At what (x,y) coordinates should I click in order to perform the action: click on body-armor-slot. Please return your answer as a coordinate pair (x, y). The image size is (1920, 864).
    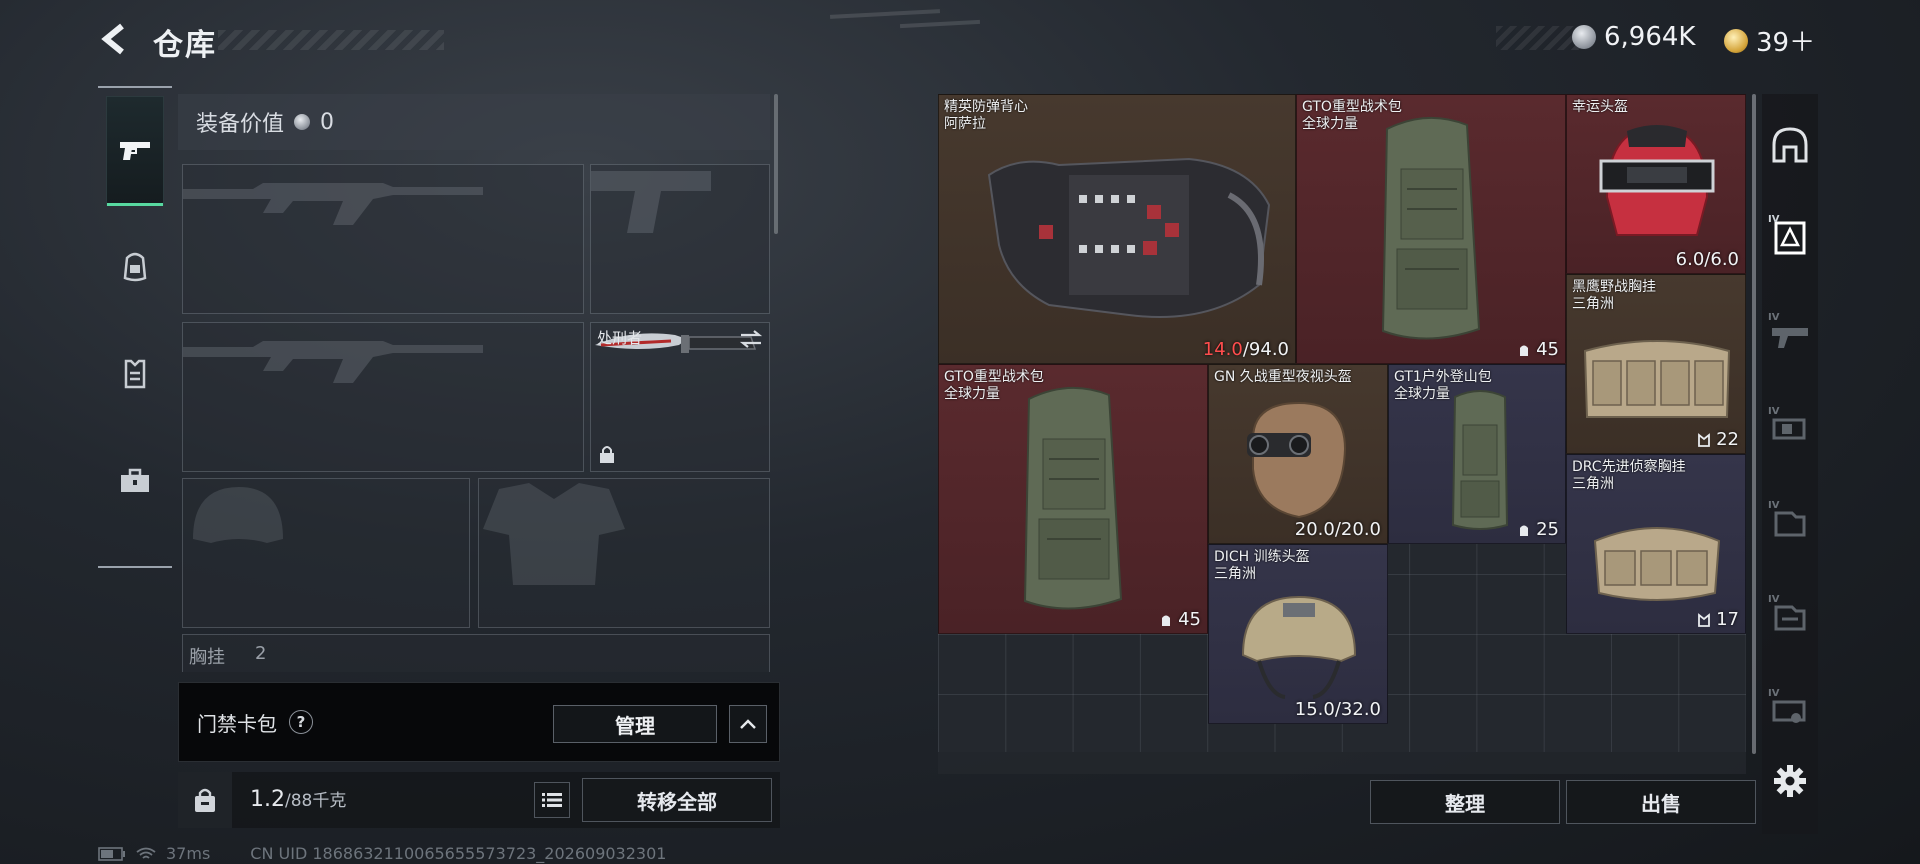
    Looking at the image, I should click on (624, 553).